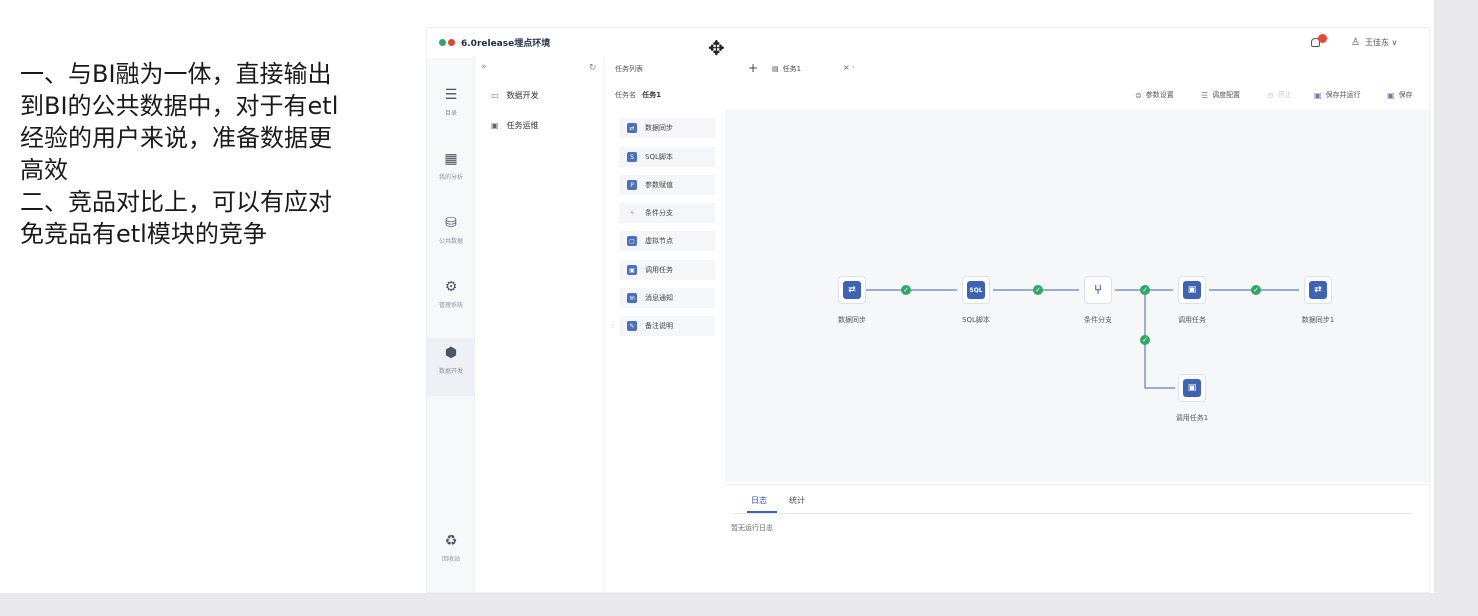  What do you see at coordinates (1318, 290) in the screenshot?
I see `node-data-sync-1: ⇄` at bounding box center [1318, 290].